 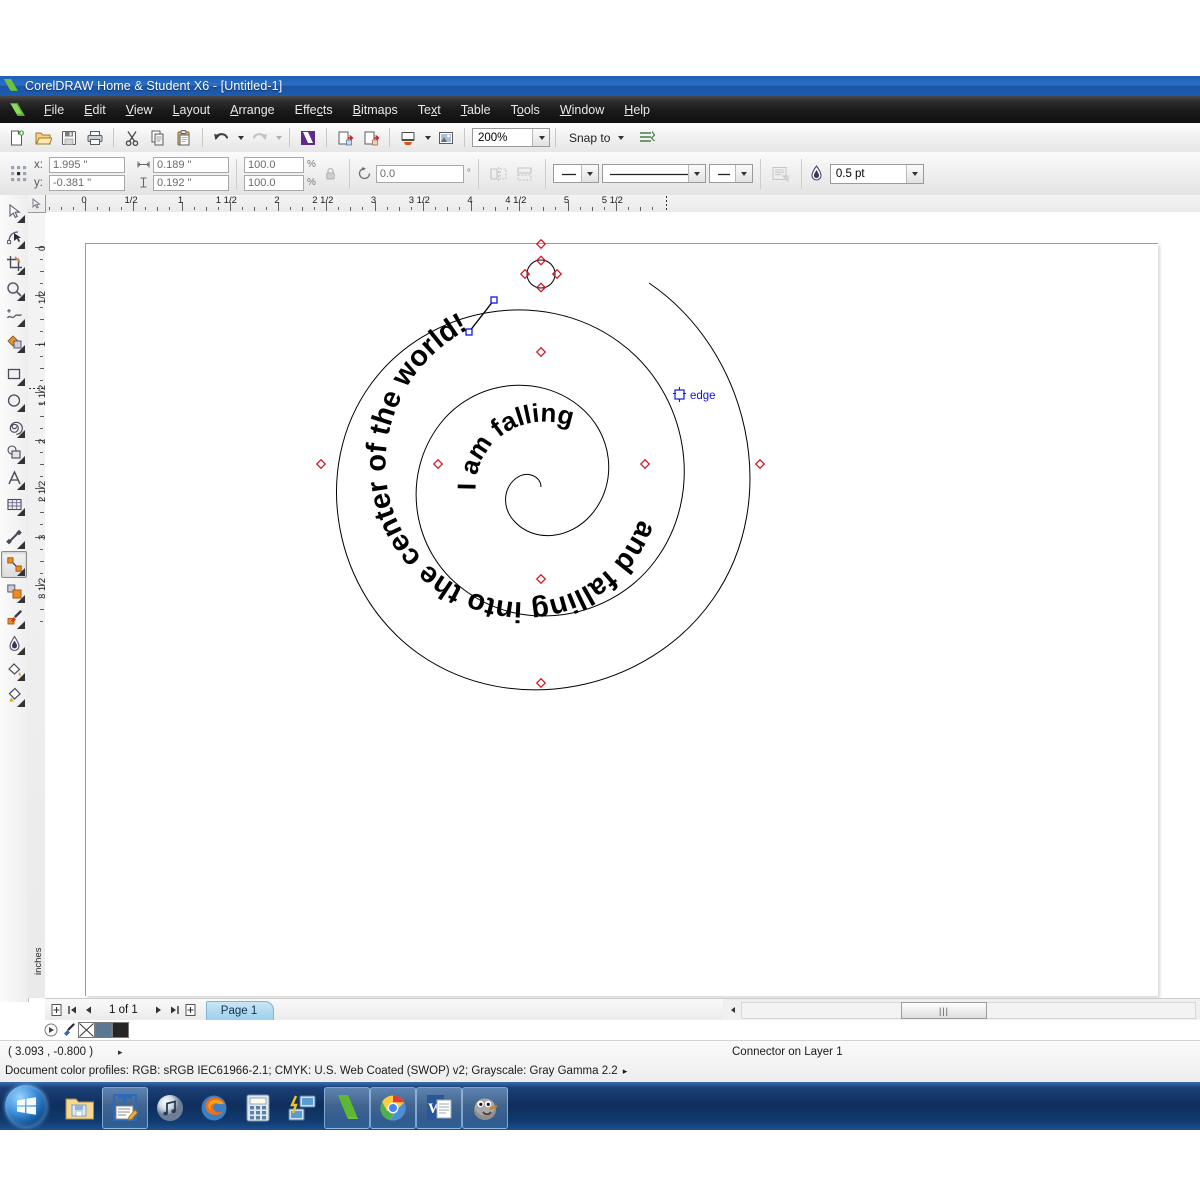 What do you see at coordinates (37, 204) in the screenshot?
I see `ruler-corner` at bounding box center [37, 204].